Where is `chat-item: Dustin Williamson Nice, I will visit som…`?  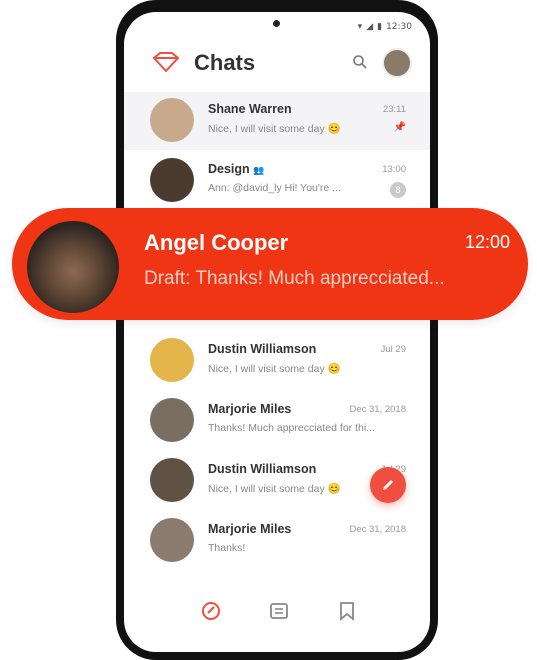
chat-item: Dustin Williamson Nice, I will visit som… is located at coordinates (277, 361).